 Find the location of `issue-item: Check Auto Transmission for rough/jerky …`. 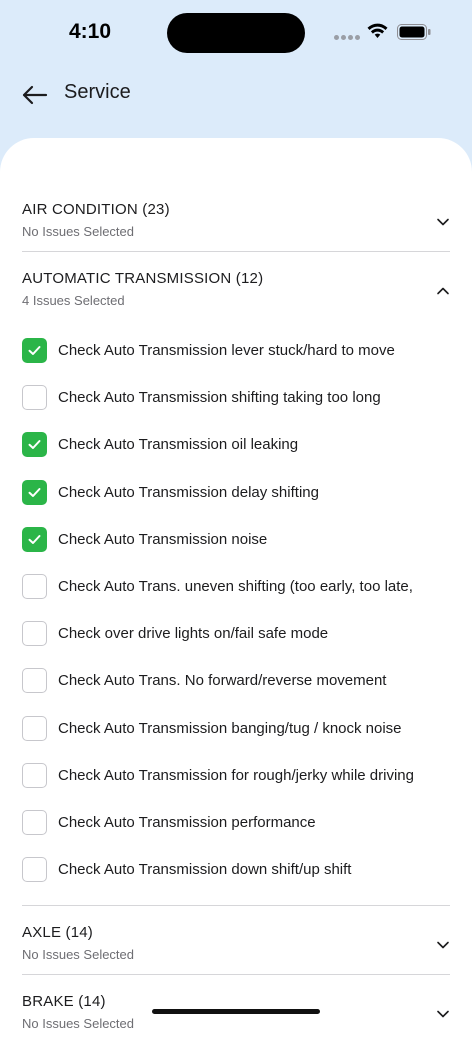

issue-item: Check Auto Transmission for rough/jerky … is located at coordinates (242, 784).